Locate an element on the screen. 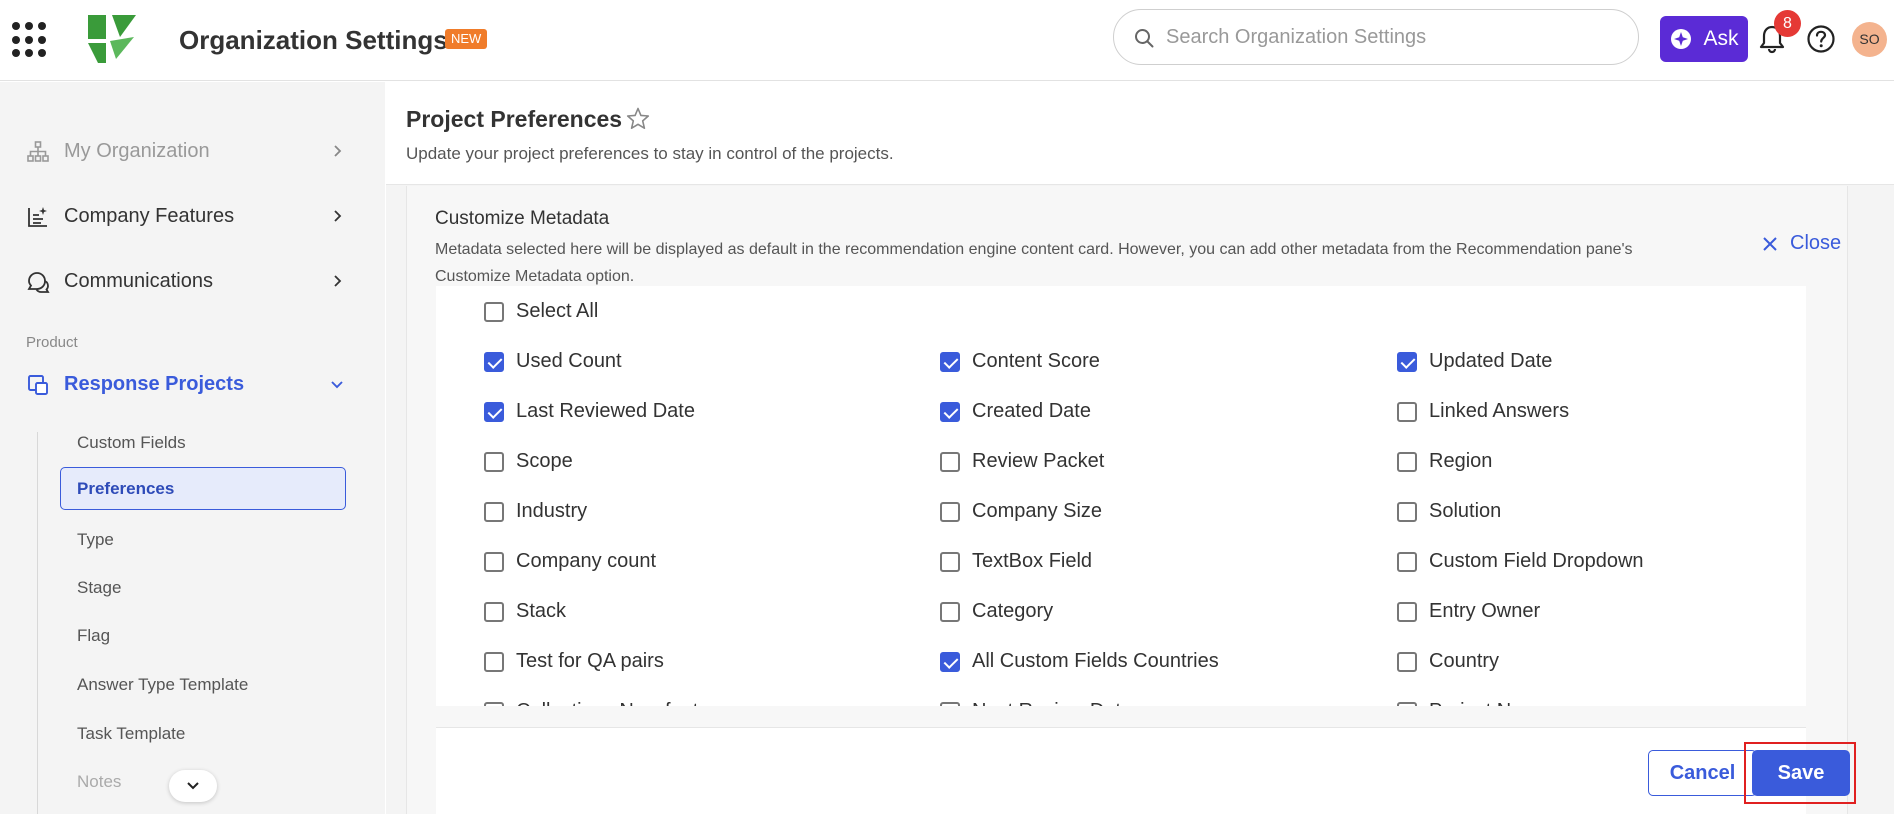  app-launcher-grid-icon is located at coordinates (30, 40).